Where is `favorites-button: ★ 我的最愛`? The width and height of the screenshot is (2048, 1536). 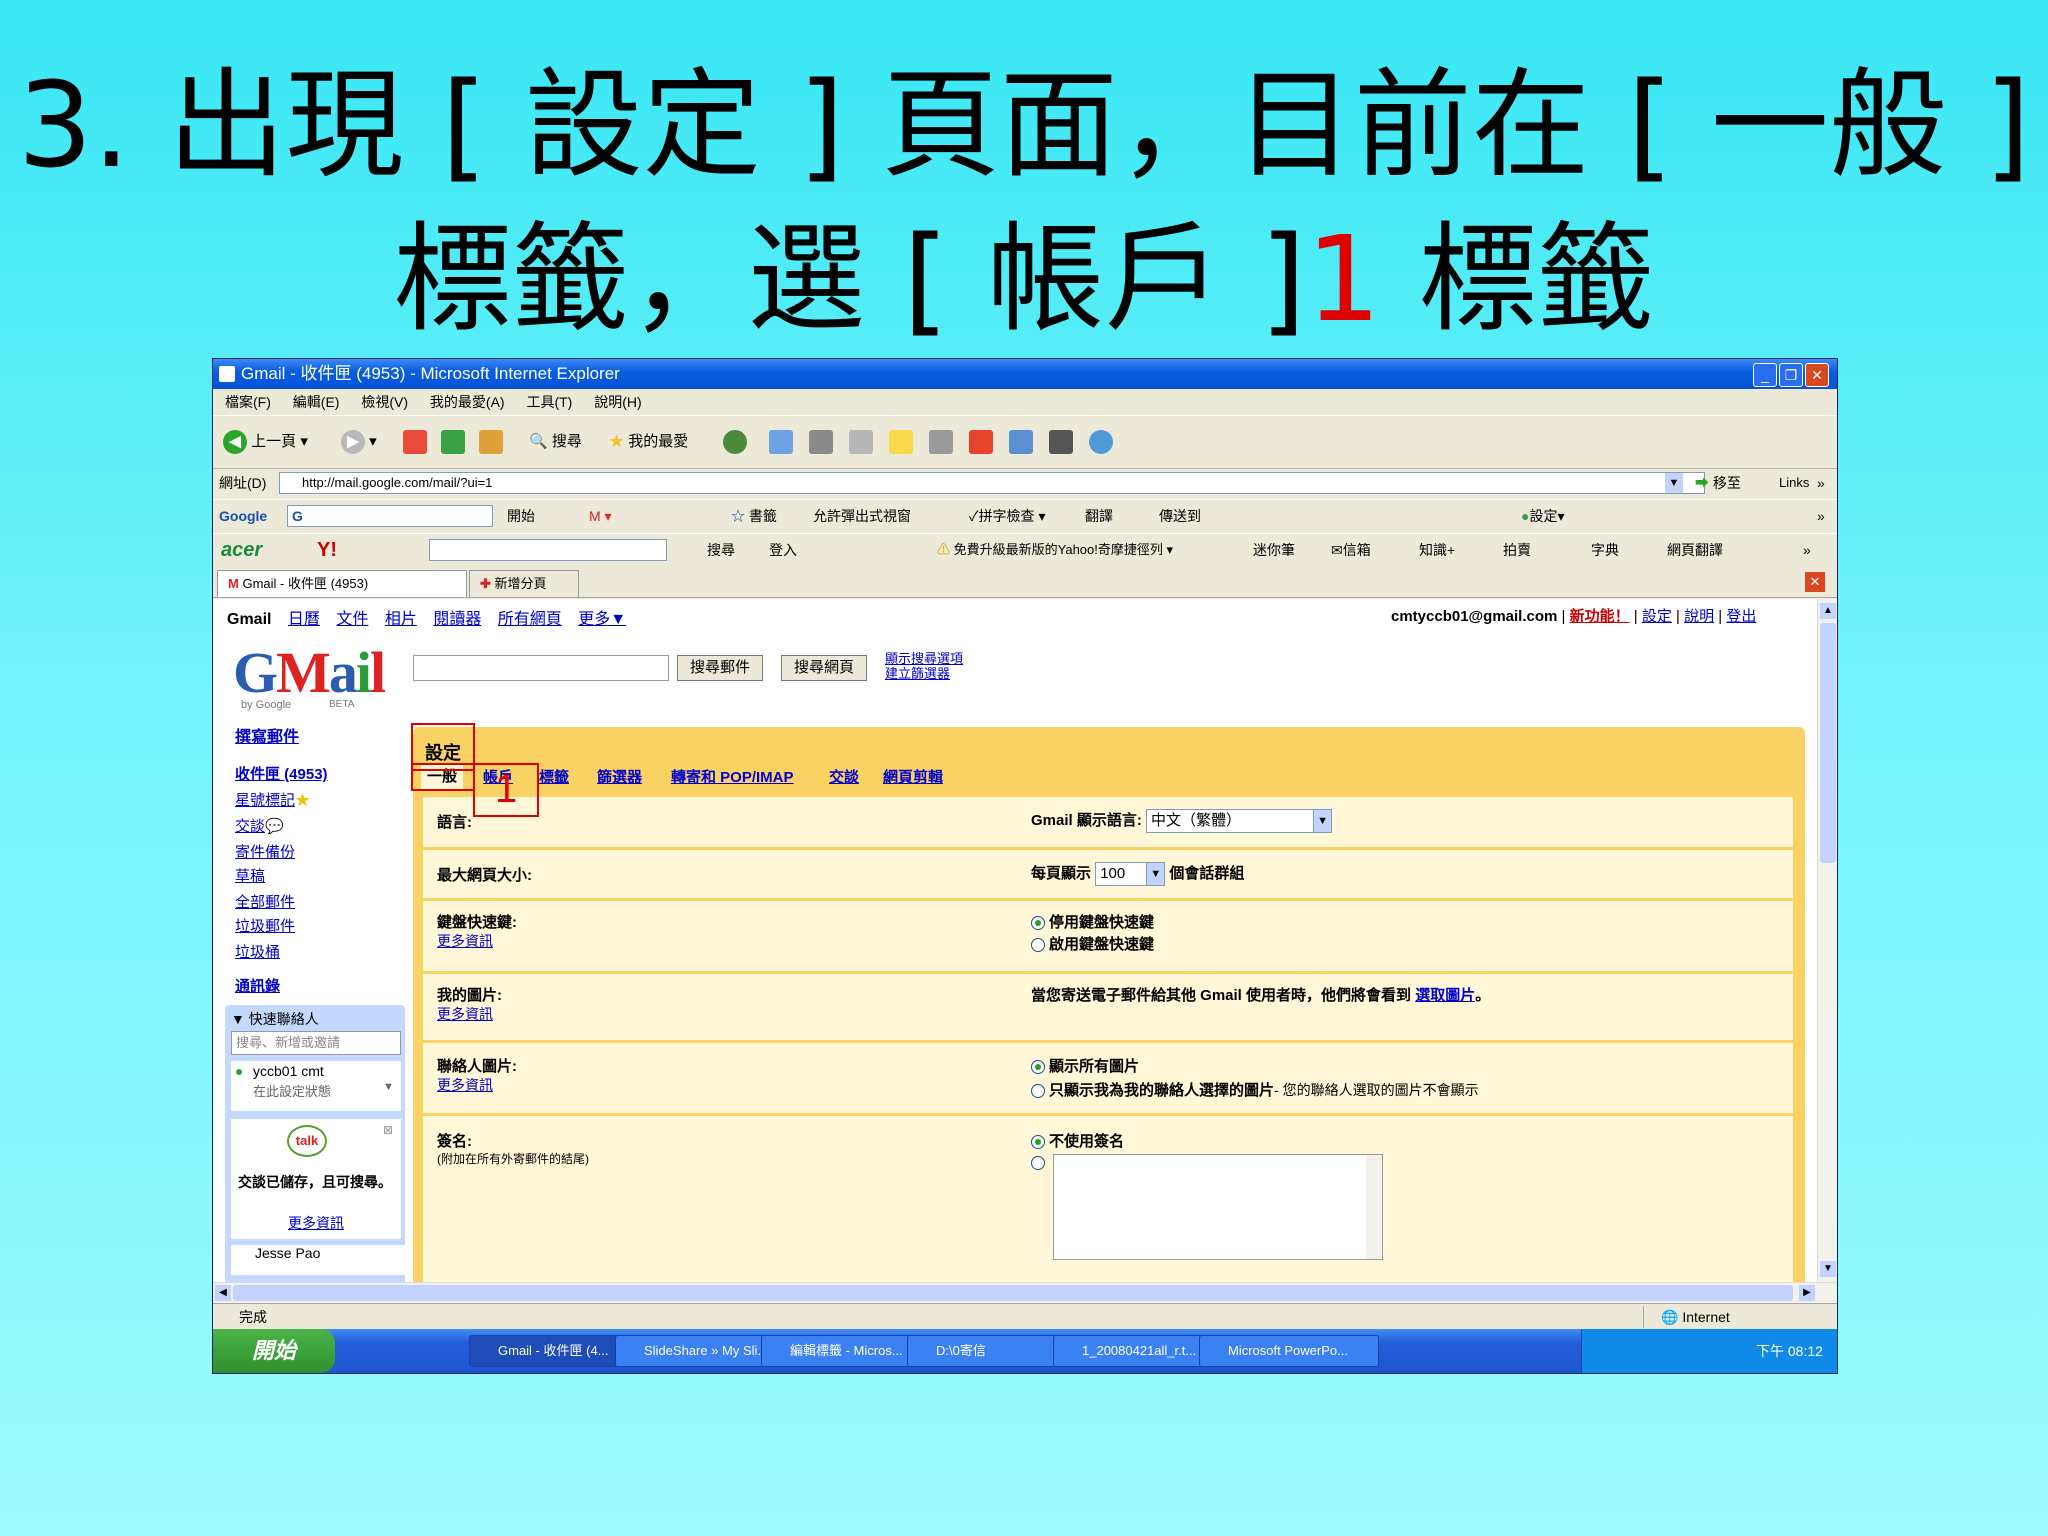 favorites-button: ★ 我的最愛 is located at coordinates (648, 442).